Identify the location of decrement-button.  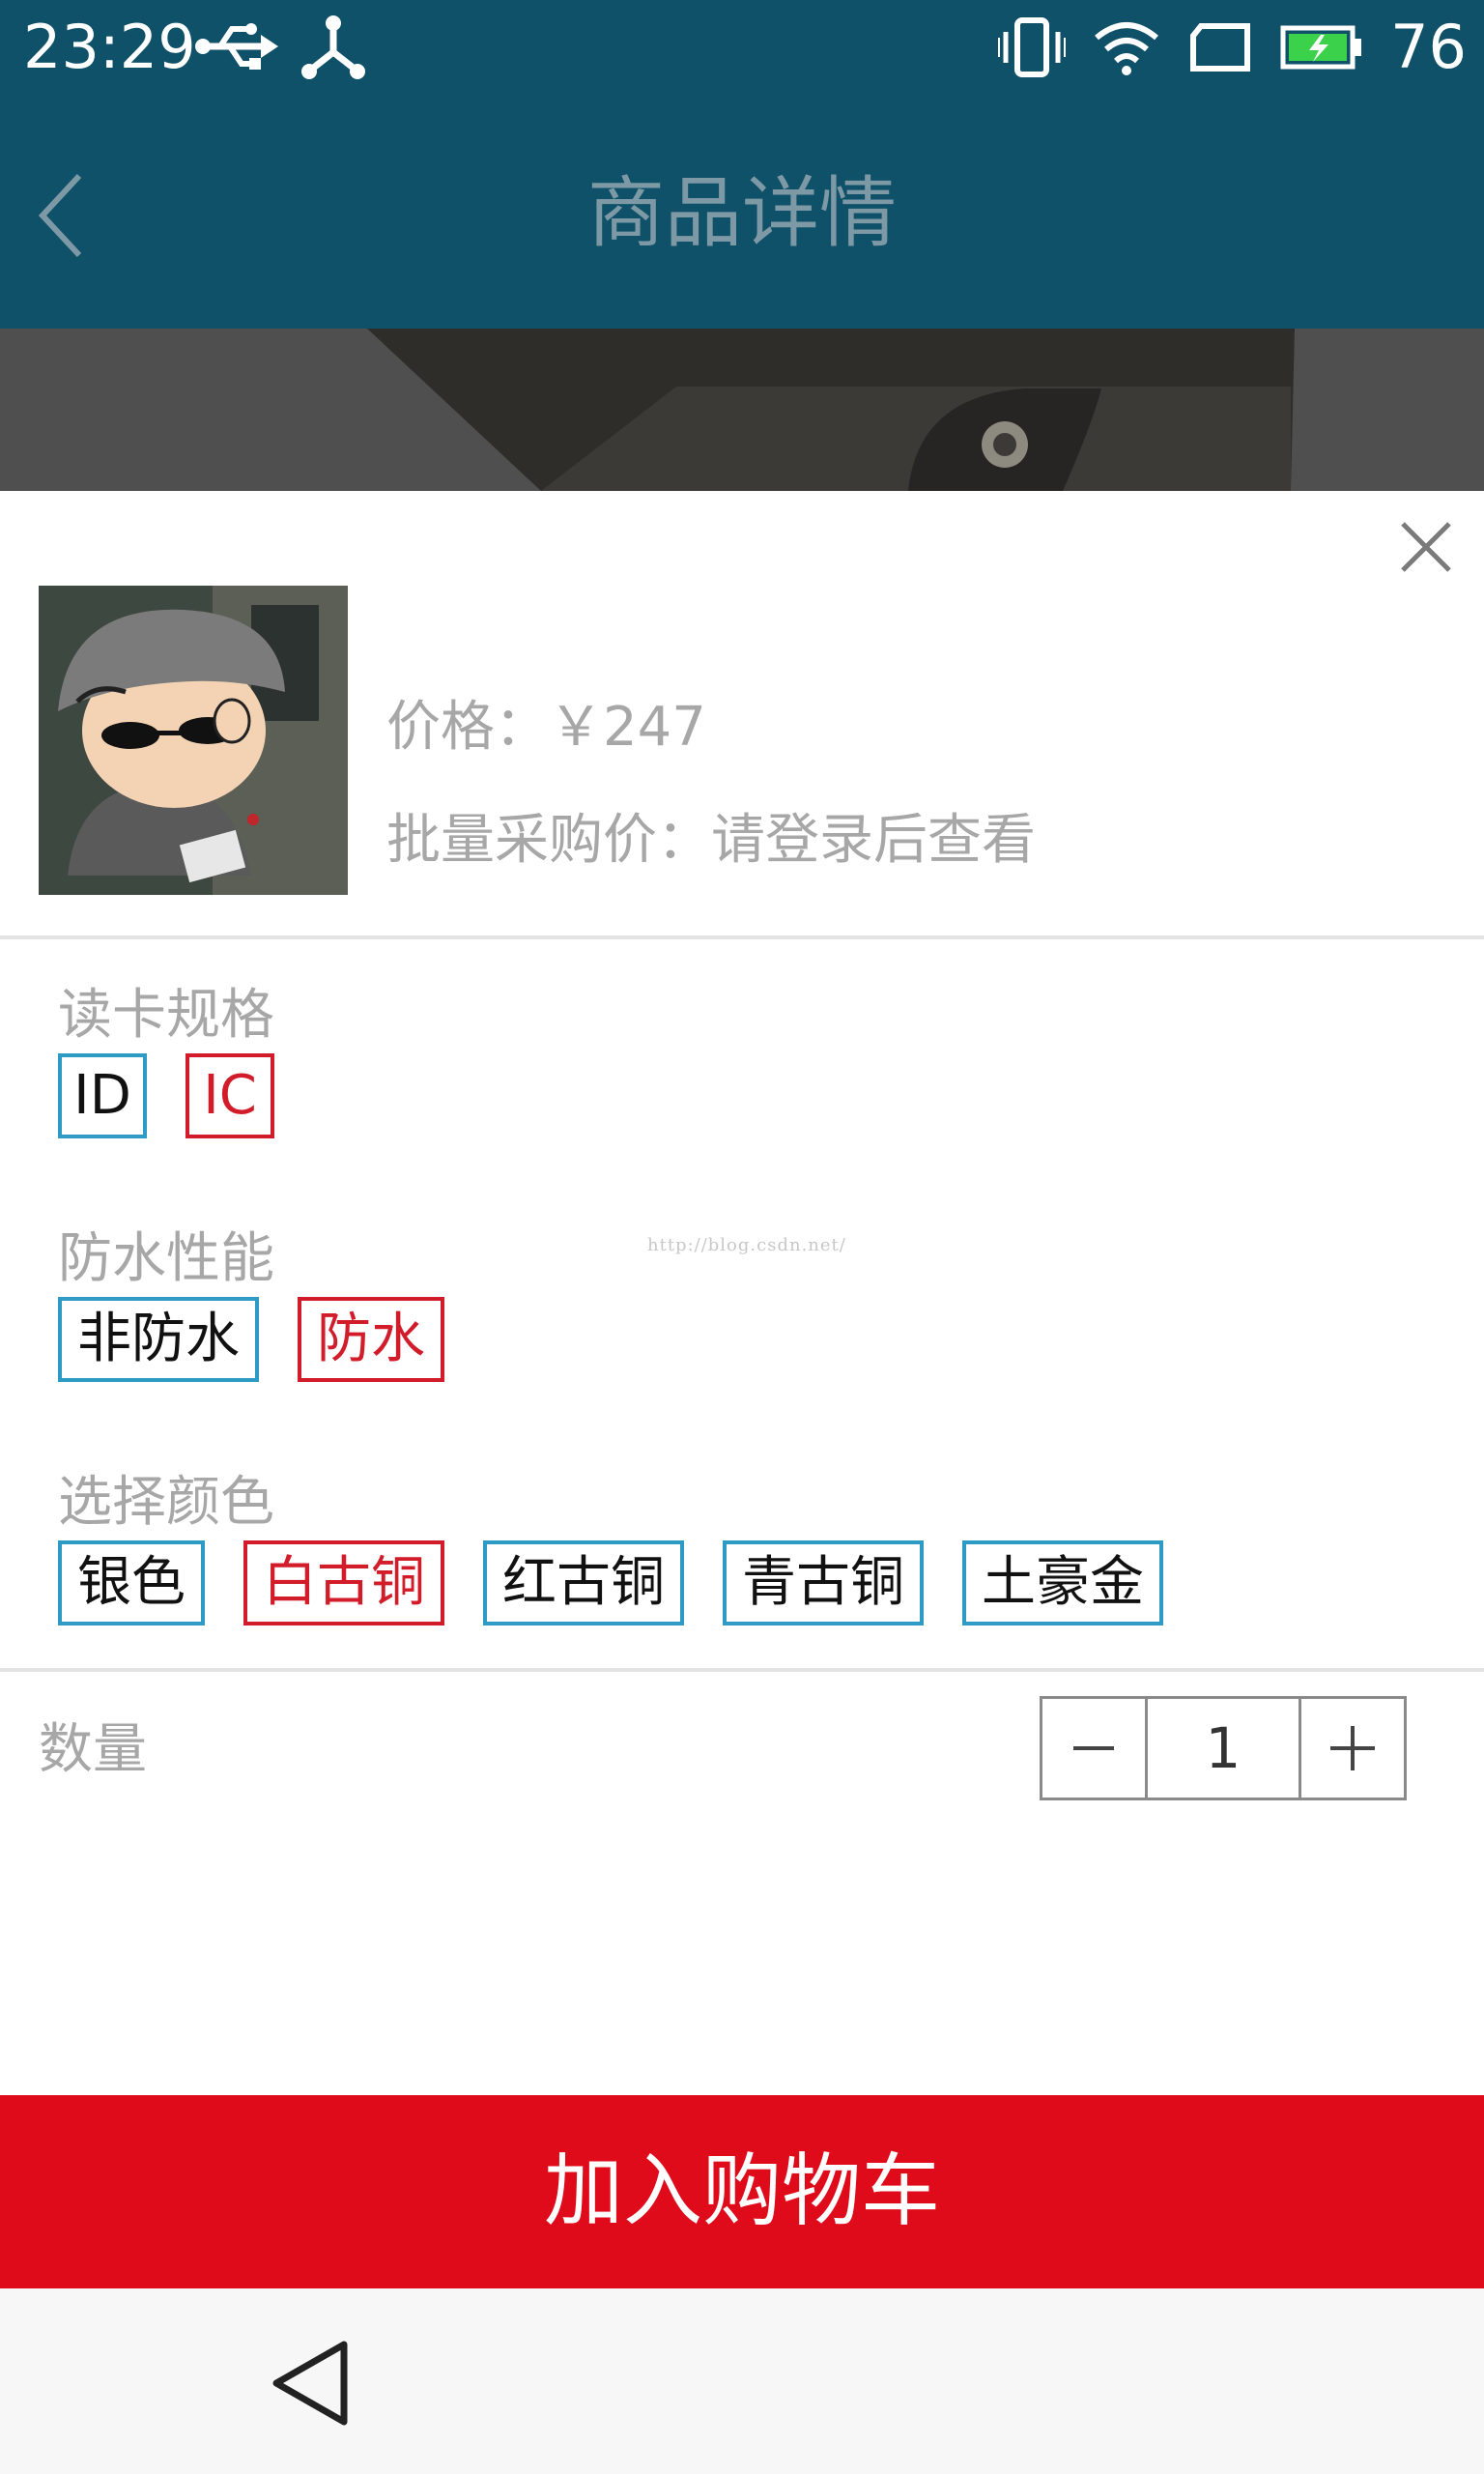
(1093, 1749).